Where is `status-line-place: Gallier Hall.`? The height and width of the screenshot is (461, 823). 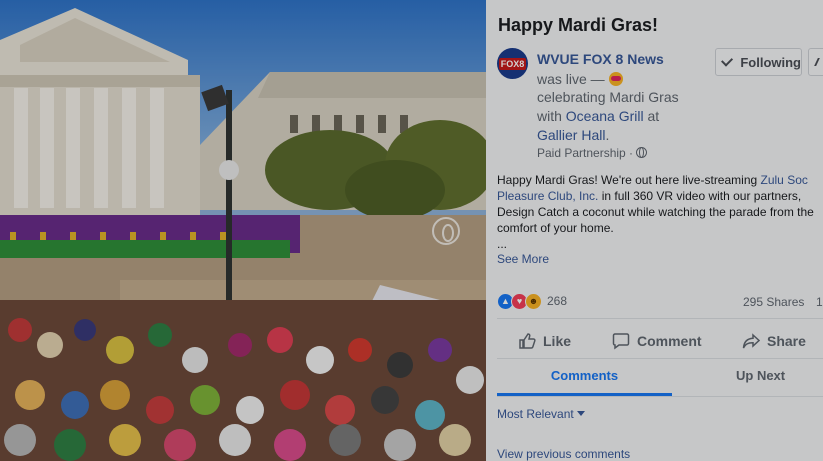 status-line-place: Gallier Hall. is located at coordinates (573, 135).